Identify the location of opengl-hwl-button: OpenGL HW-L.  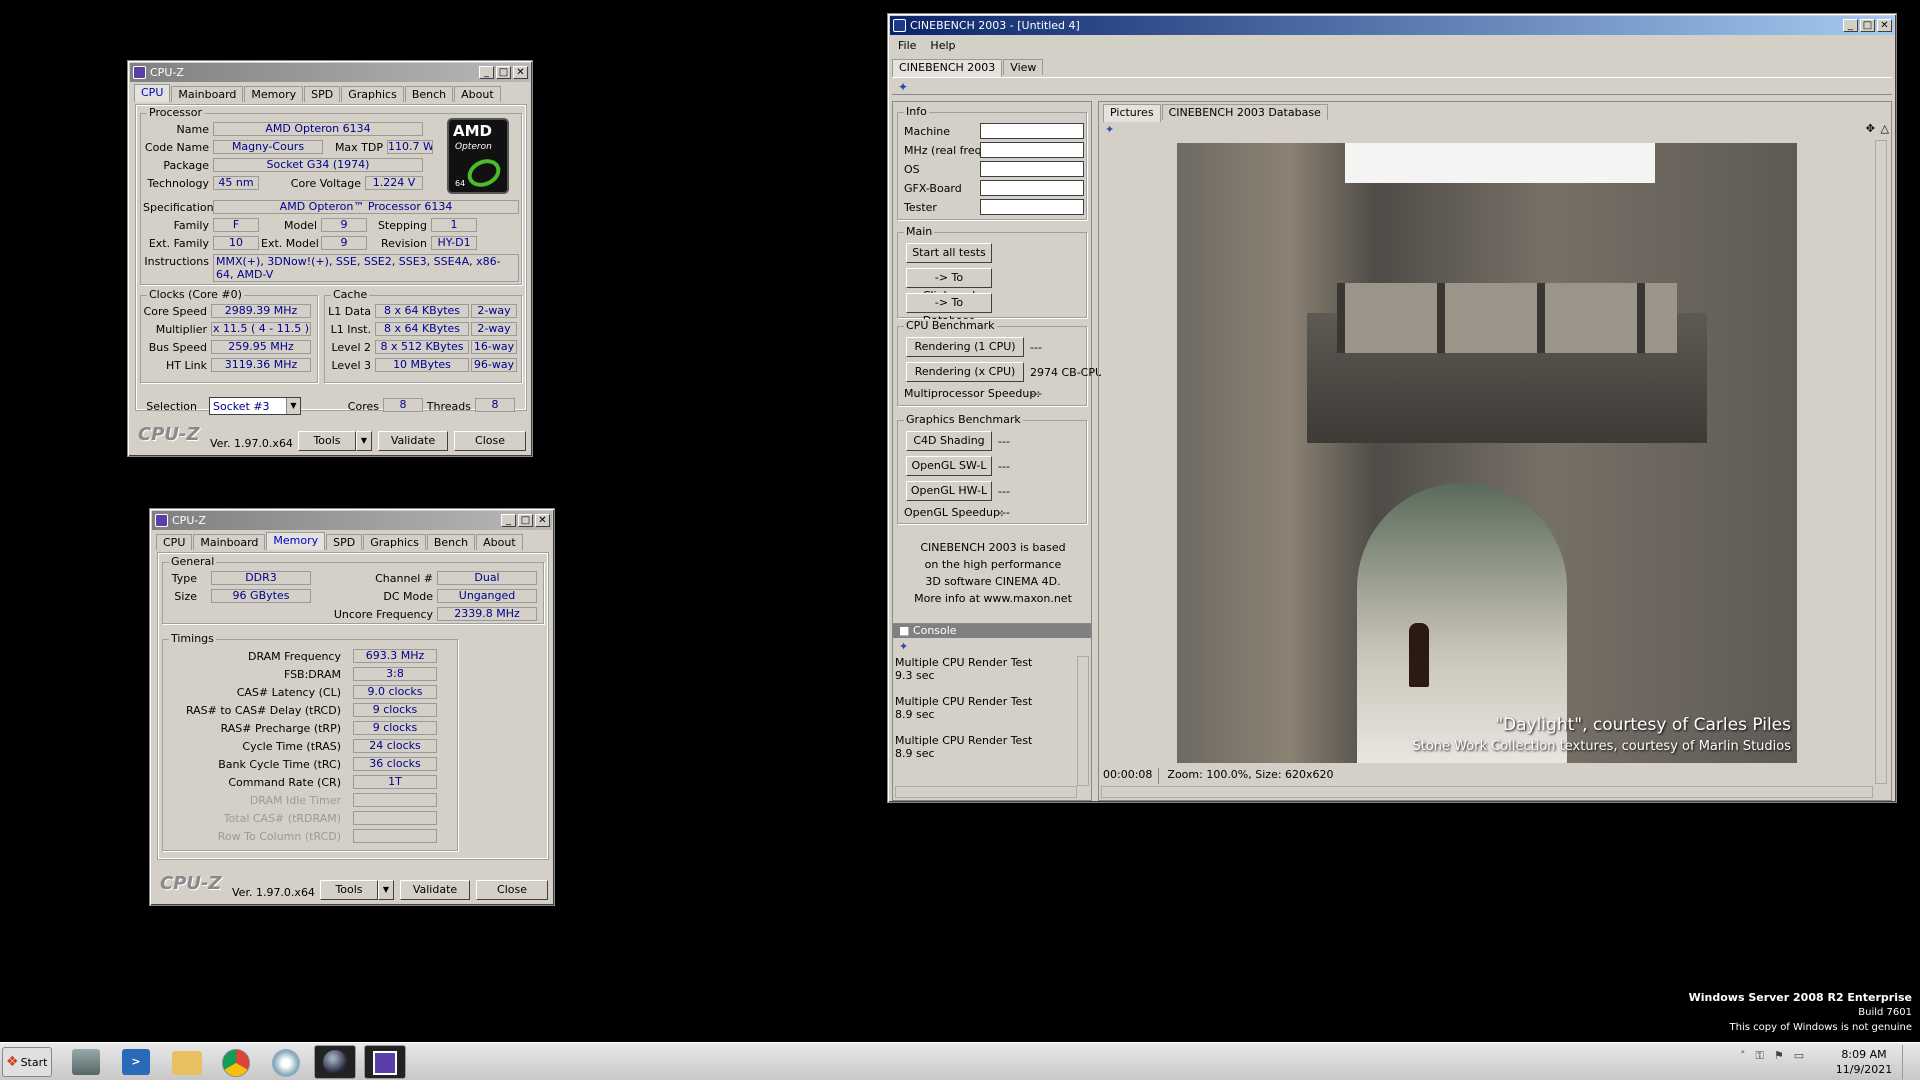
(949, 491).